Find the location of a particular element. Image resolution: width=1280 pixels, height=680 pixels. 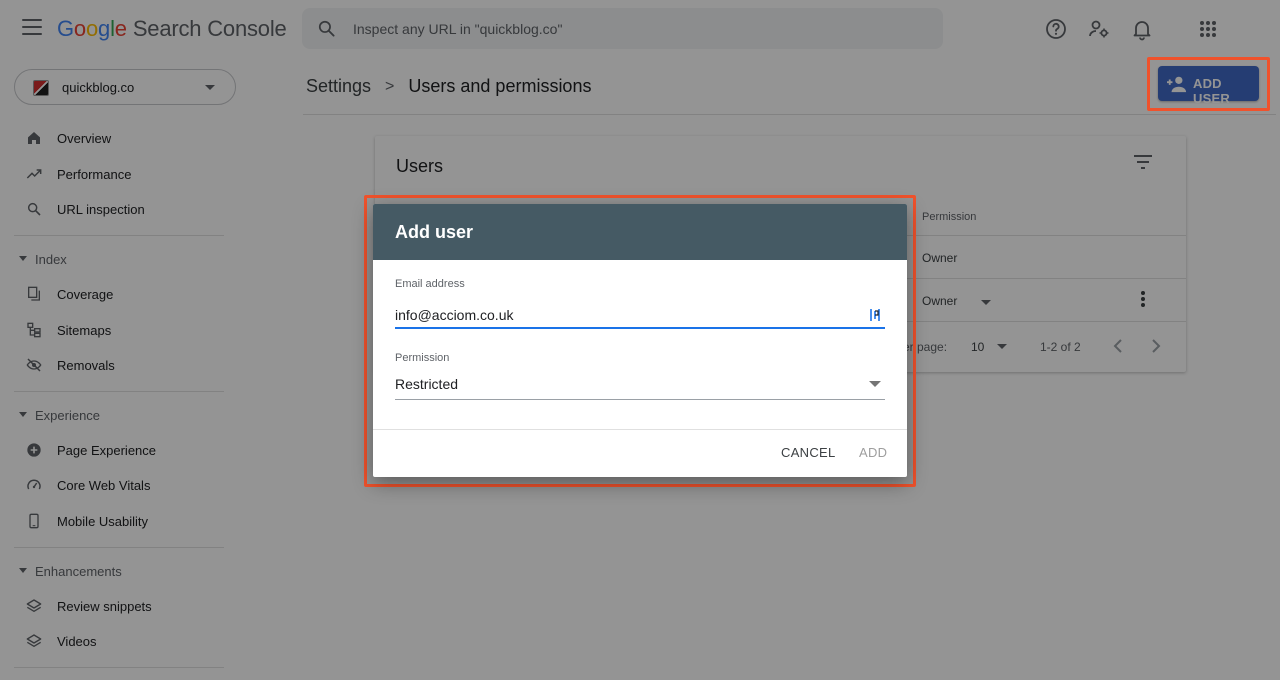

permission-selected-value: Restricted is located at coordinates (427, 384).